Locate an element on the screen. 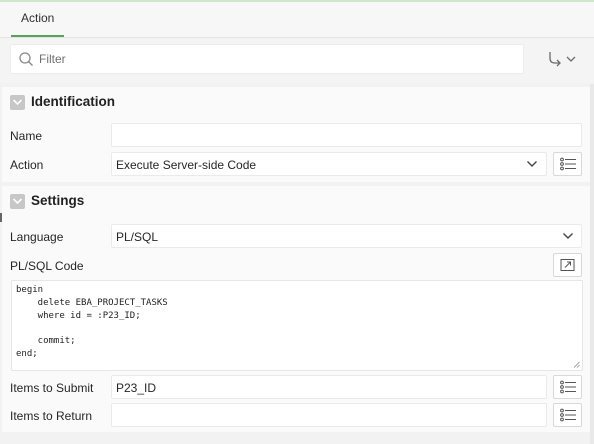 The width and height of the screenshot is (594, 444). items-to-submit-value: P23_ID is located at coordinates (136, 388).